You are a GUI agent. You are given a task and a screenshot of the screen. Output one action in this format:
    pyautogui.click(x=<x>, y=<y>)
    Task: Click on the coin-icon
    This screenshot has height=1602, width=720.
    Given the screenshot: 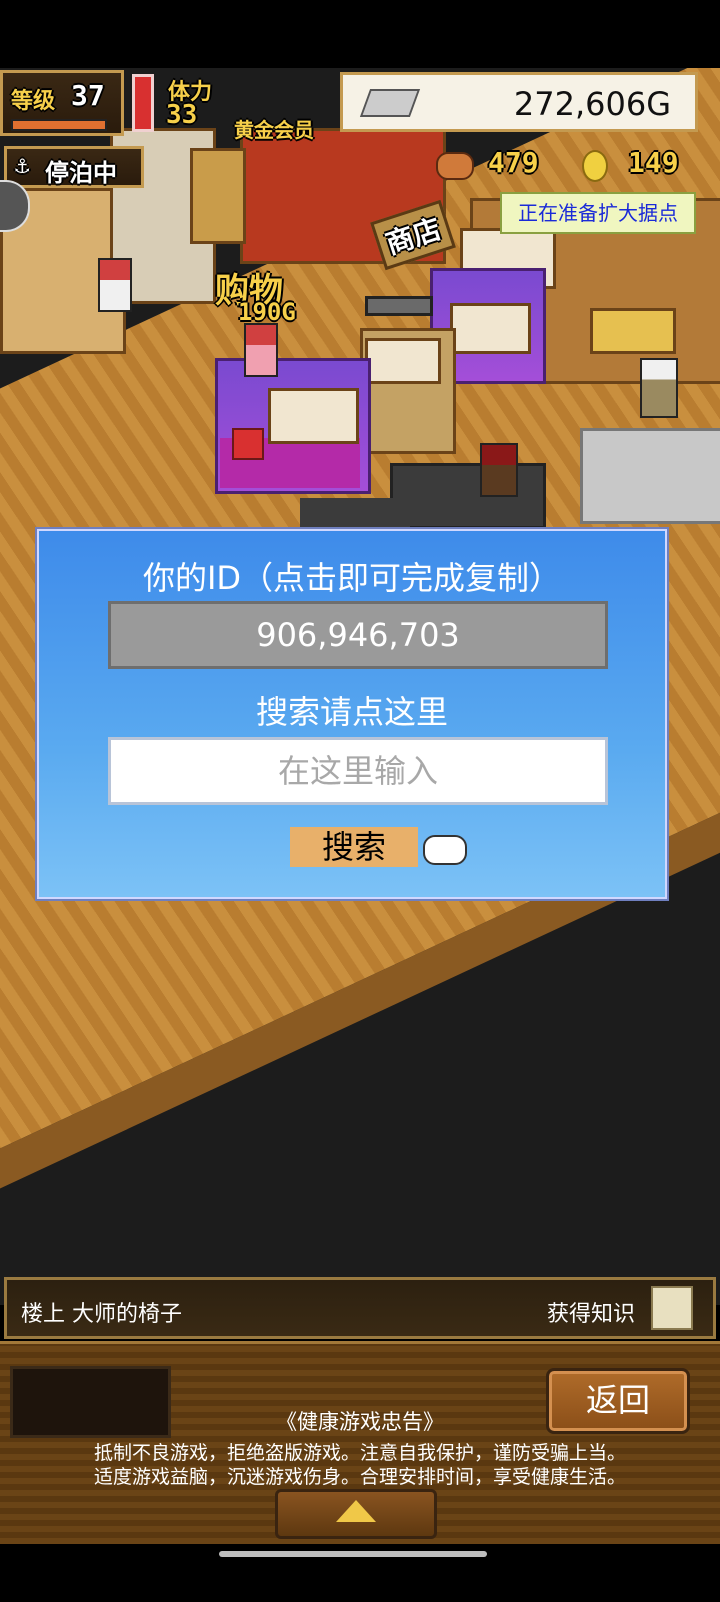 What is the action you would take?
    pyautogui.click(x=595, y=166)
    